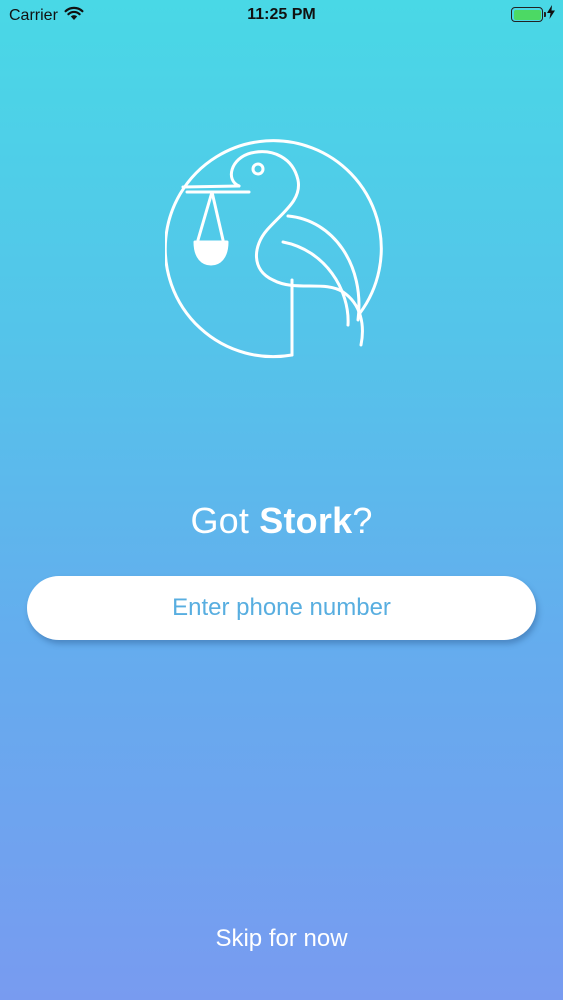 This screenshot has height=1000, width=563. Describe the element at coordinates (362, 520) in the screenshot. I see `headline-suffix: ?` at that location.